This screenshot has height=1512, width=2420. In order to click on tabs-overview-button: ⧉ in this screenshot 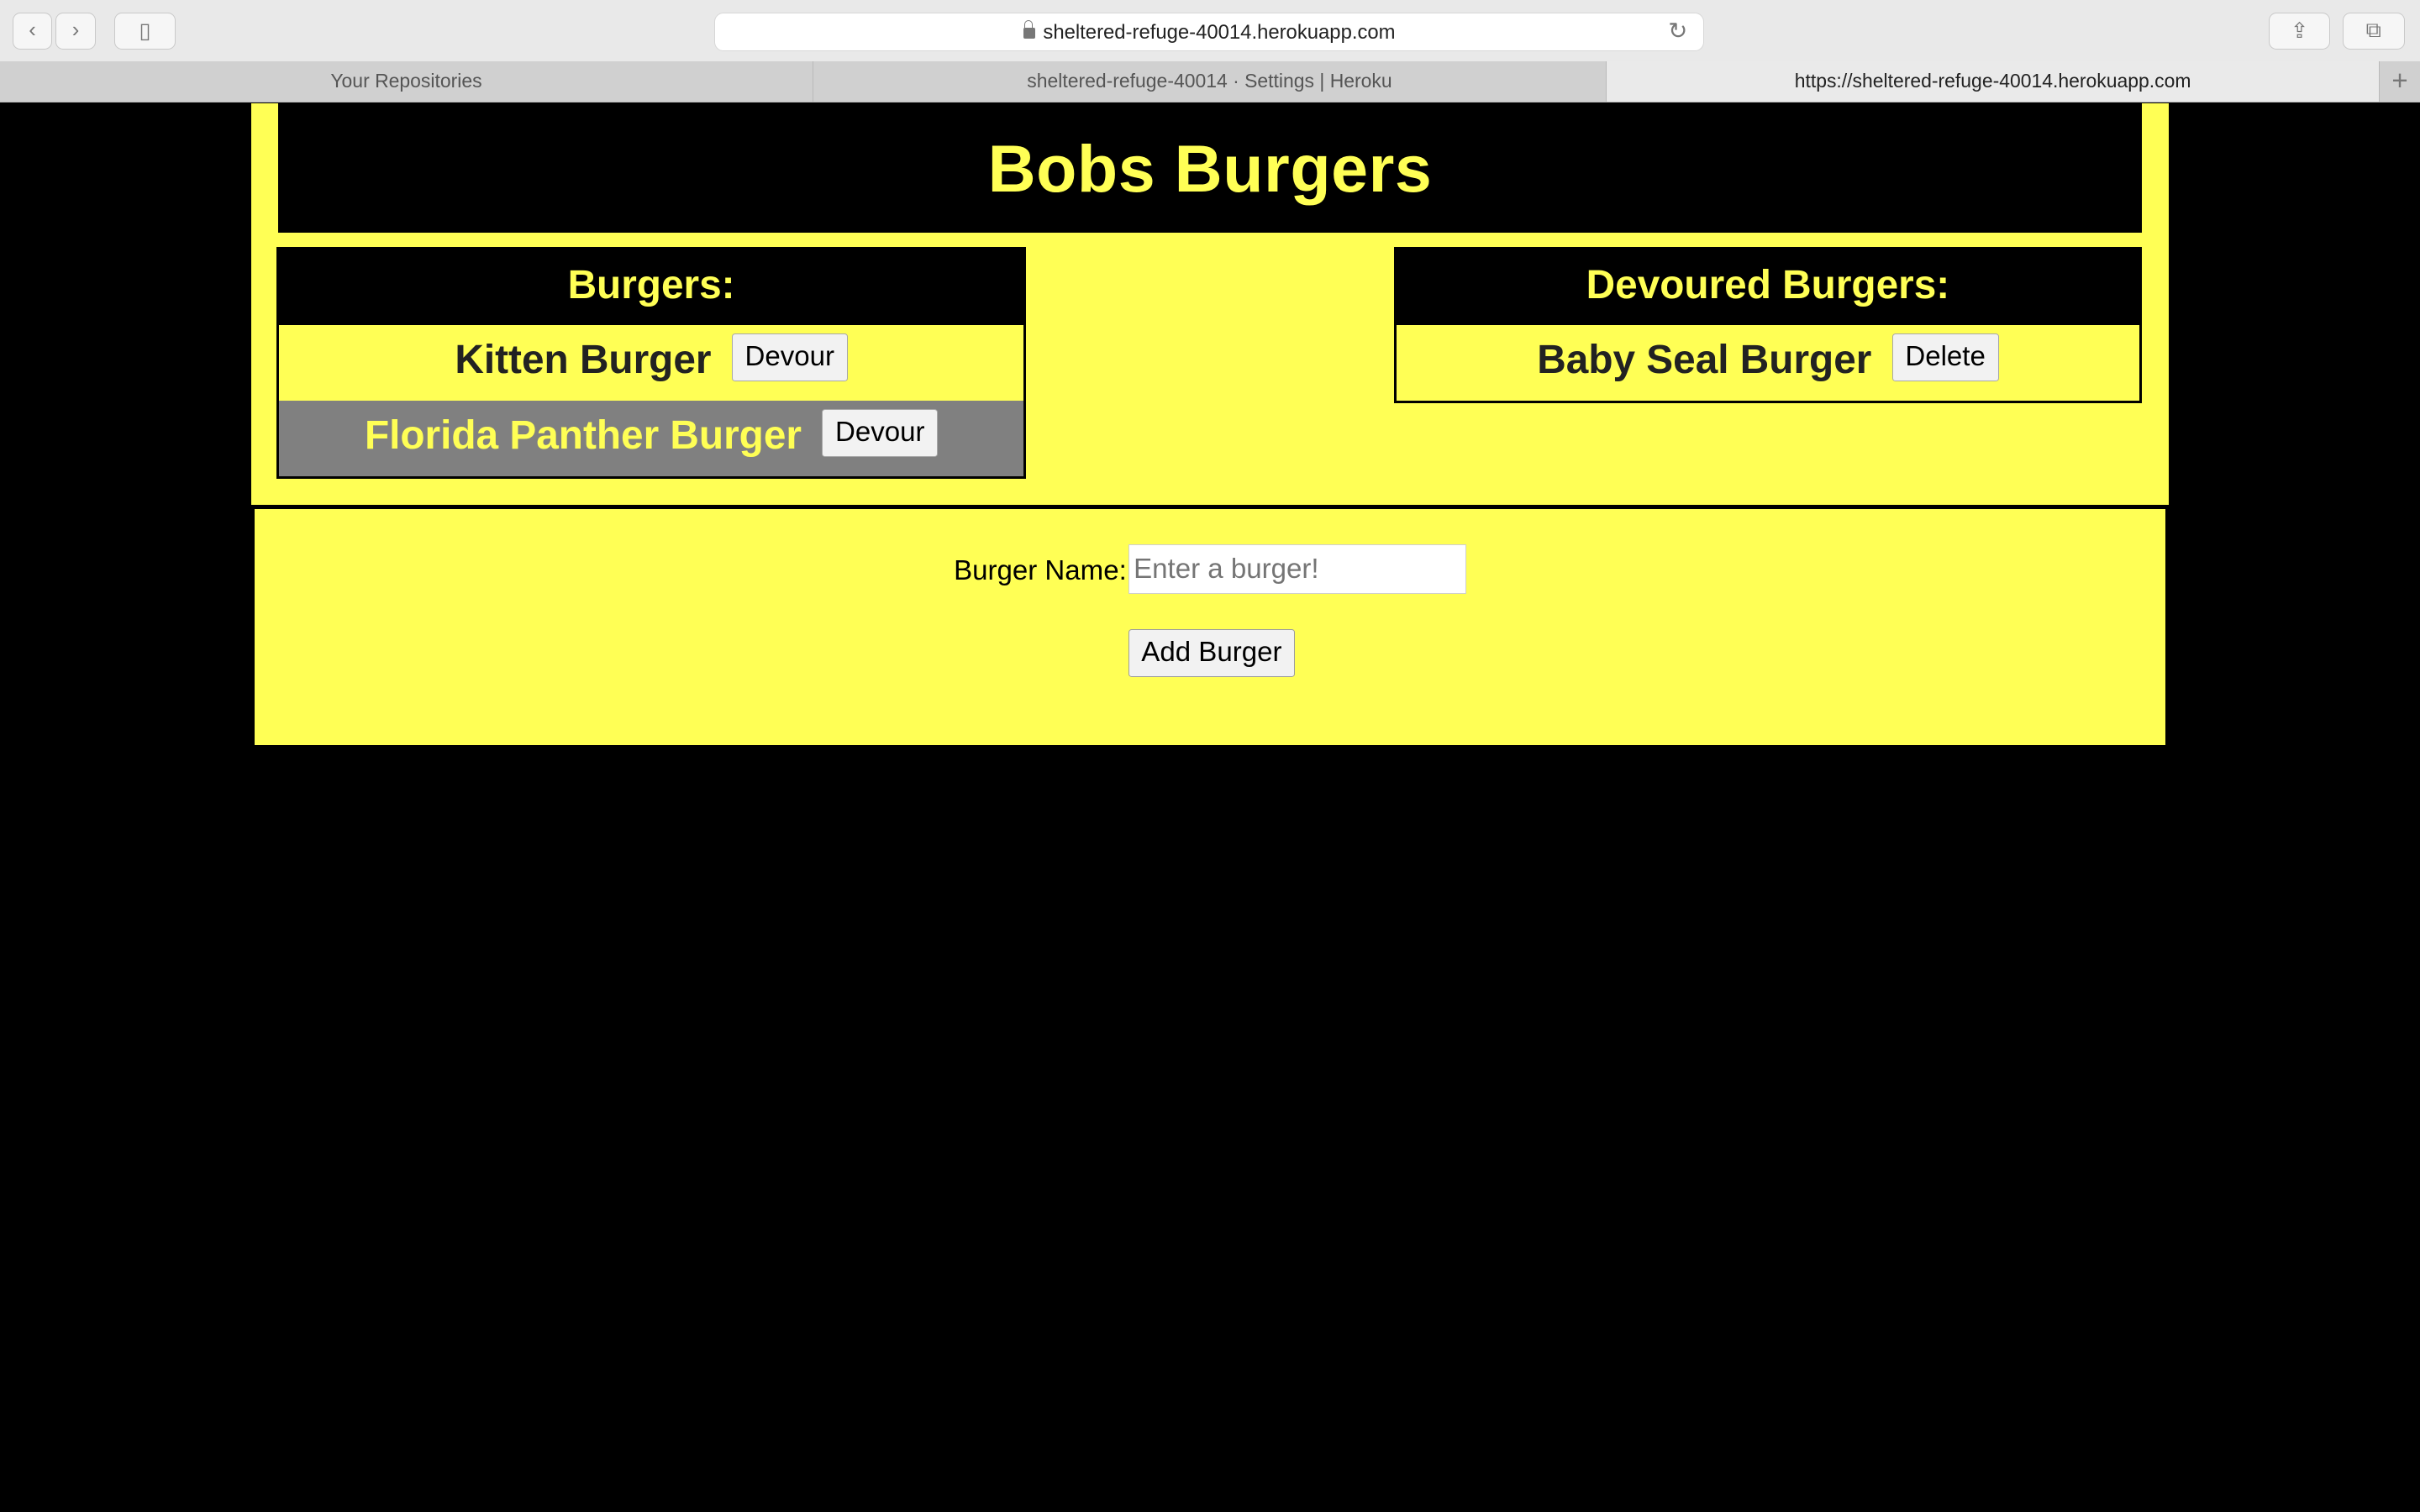, I will do `click(2374, 31)`.